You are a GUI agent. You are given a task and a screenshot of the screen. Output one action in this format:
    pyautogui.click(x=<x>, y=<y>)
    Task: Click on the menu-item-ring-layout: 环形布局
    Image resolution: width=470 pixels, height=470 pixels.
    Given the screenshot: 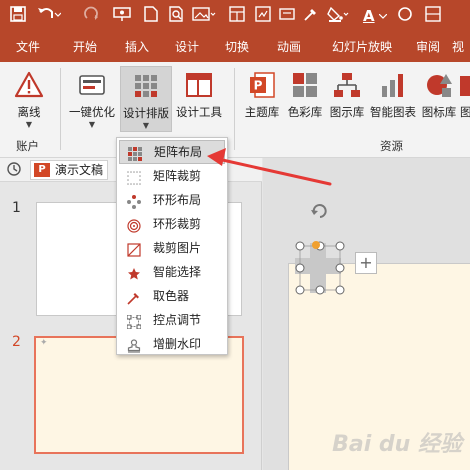 What is the action you would take?
    pyautogui.click(x=172, y=200)
    